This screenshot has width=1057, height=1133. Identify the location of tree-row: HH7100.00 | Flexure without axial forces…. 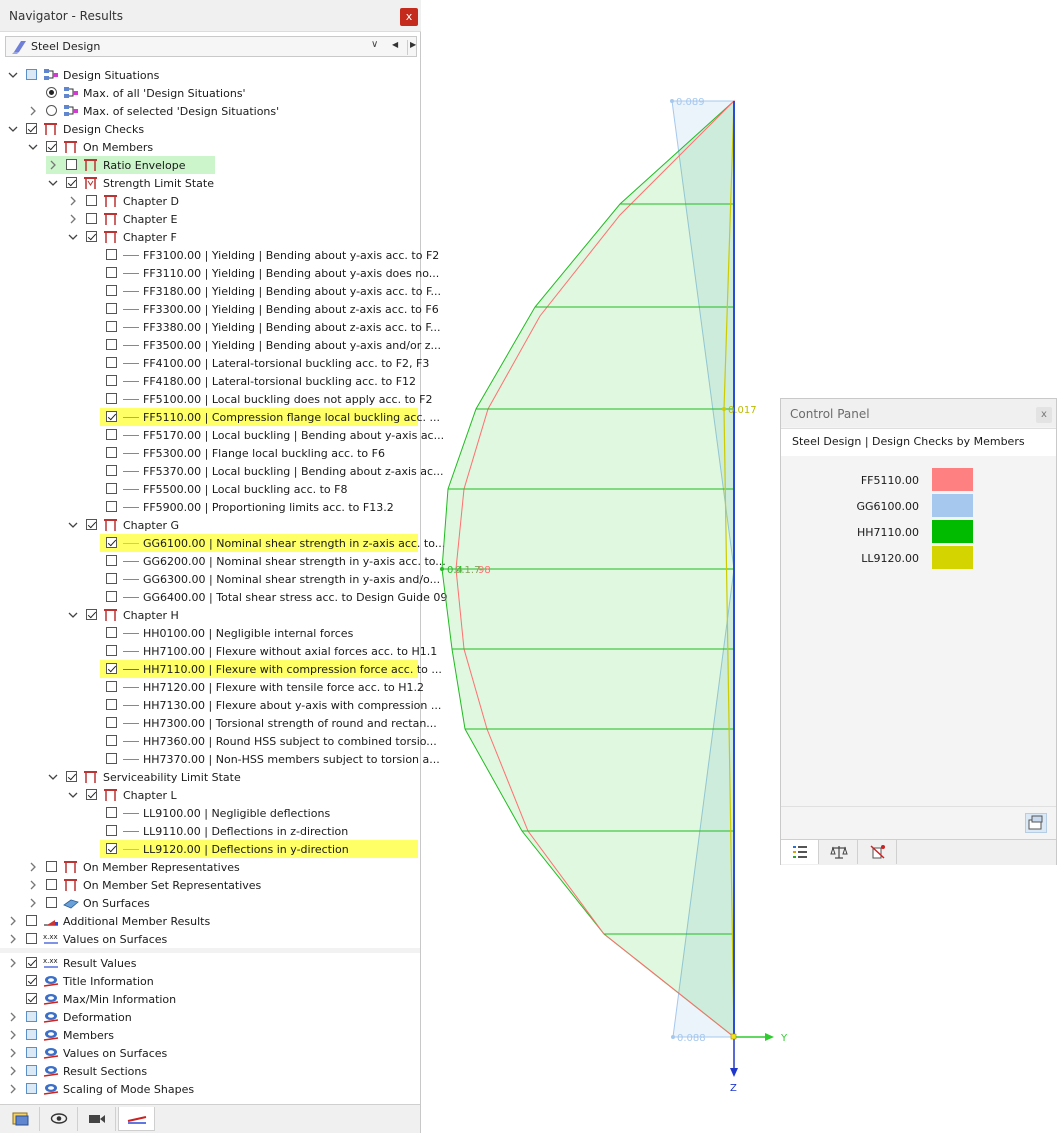
(210, 651).